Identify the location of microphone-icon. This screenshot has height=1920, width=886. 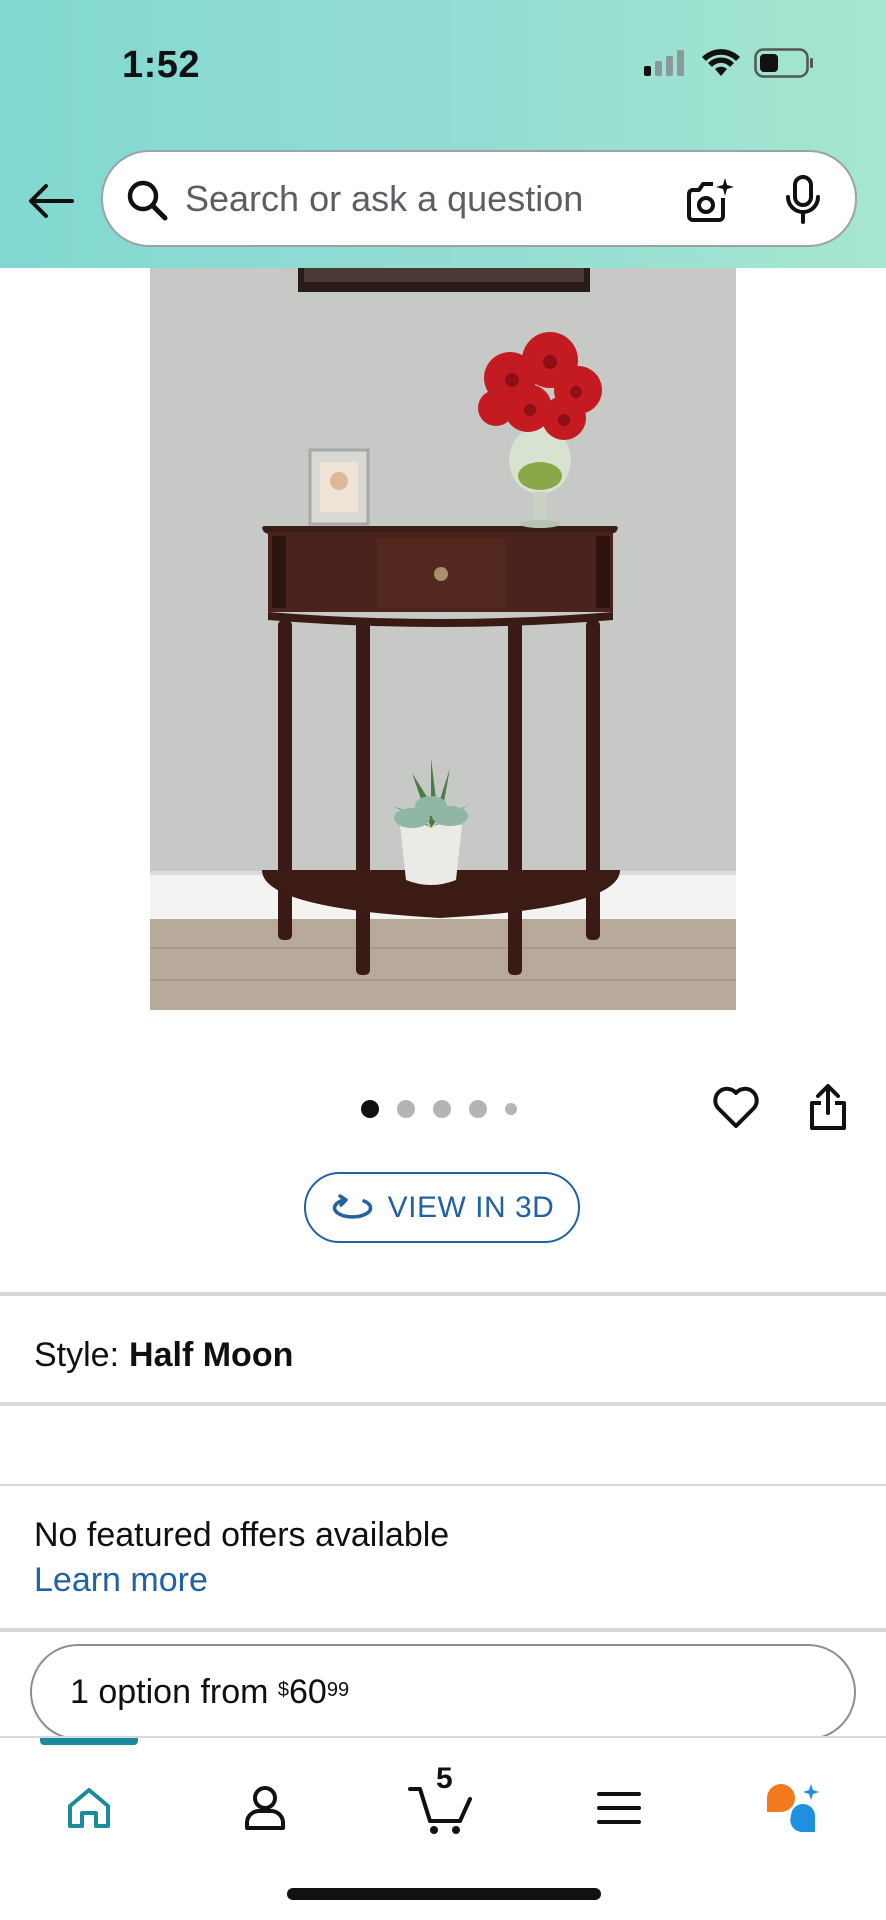
(803, 200).